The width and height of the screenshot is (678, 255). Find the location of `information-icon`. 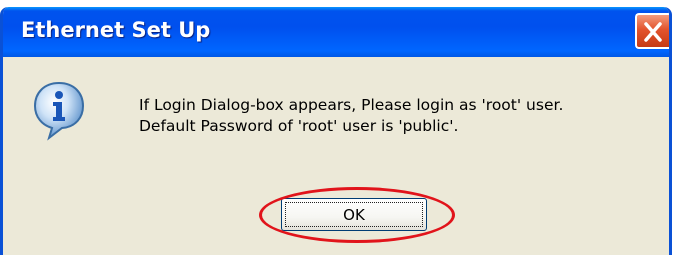

information-icon is located at coordinates (59, 111).